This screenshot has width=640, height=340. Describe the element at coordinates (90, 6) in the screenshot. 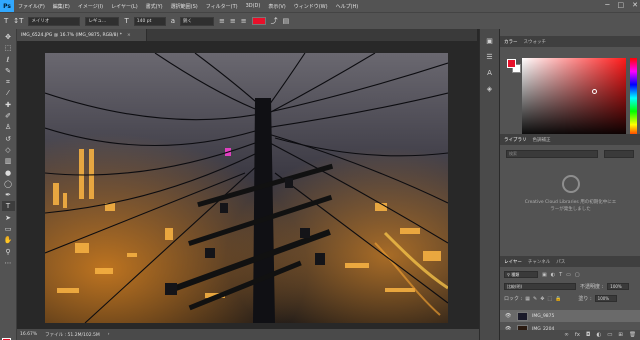

I see `menu-image: イメージ(I)` at that location.